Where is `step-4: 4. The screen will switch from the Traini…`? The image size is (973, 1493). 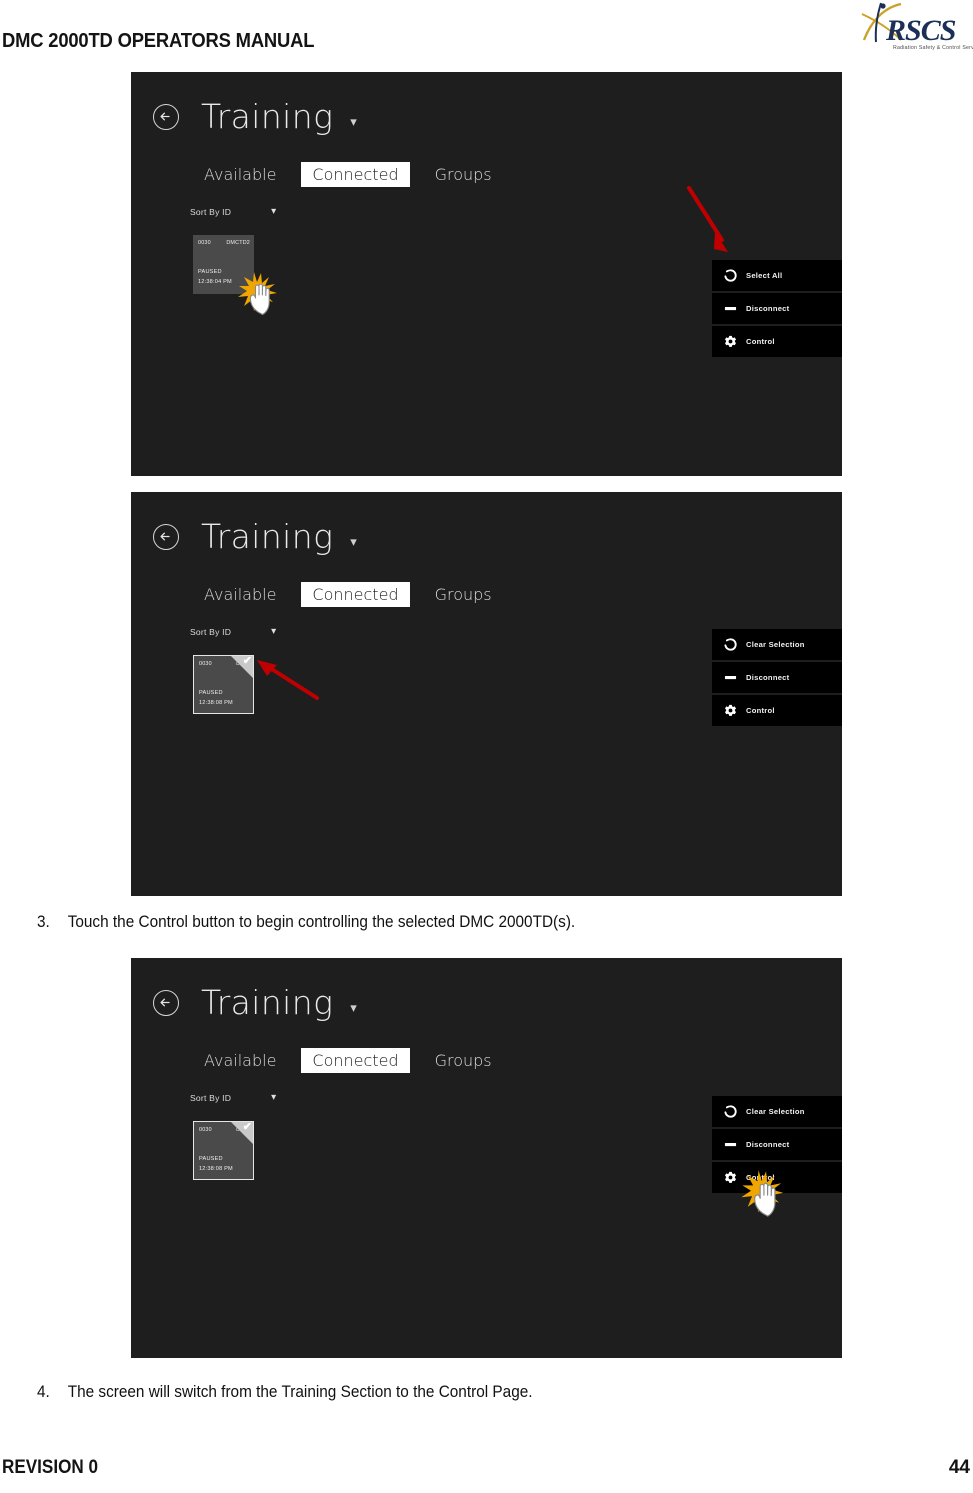
step-4: 4. The screen will switch from the Traini… is located at coordinates (285, 1392).